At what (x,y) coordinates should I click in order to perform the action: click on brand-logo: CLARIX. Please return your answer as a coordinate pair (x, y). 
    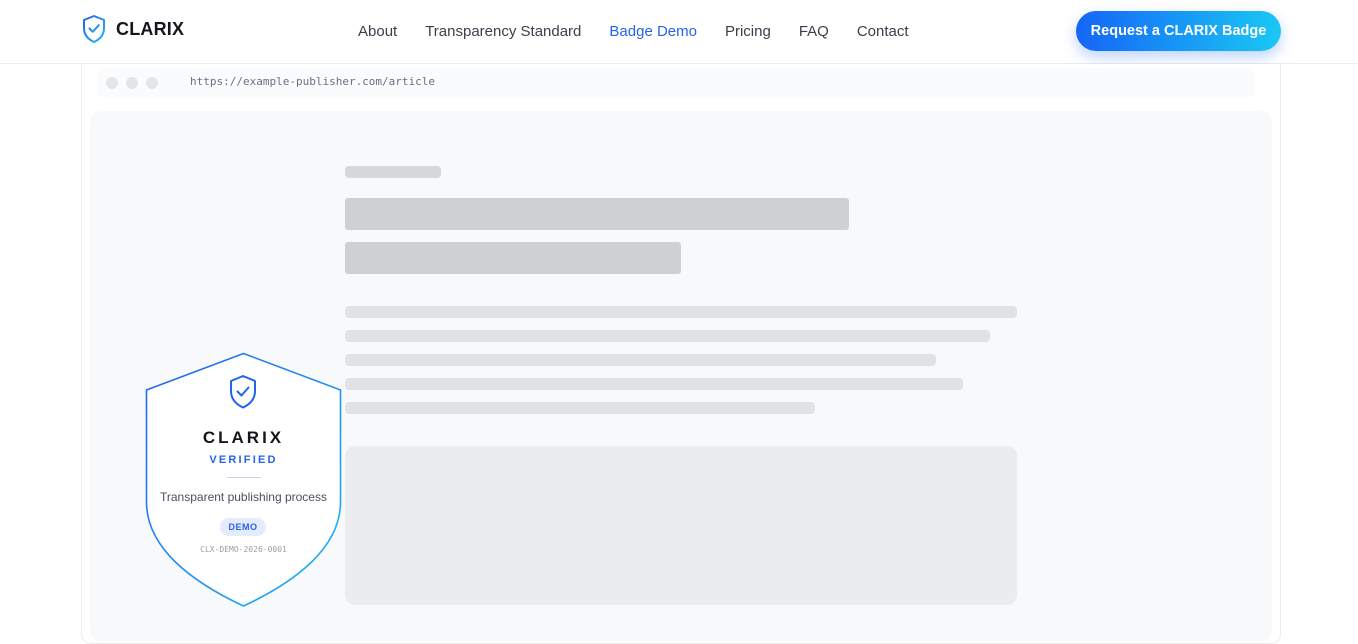
    Looking at the image, I should click on (133, 29).